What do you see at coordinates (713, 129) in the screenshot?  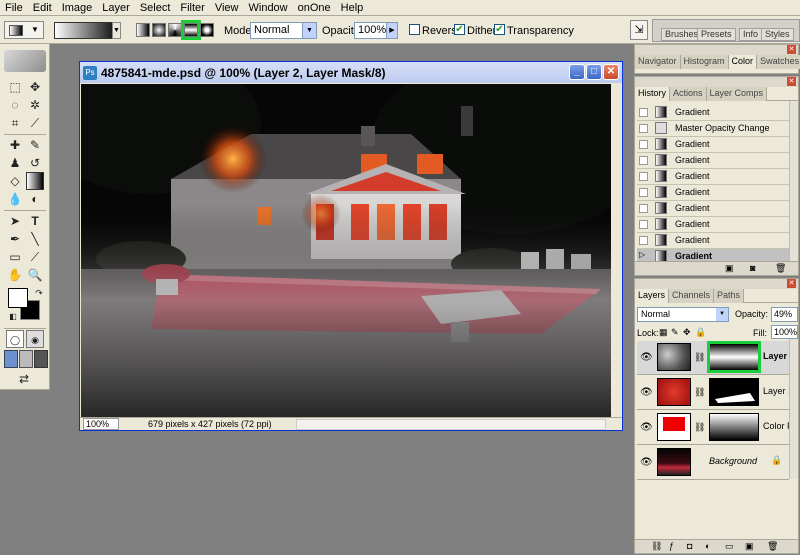 I see `history-item: Master Opacity Change` at bounding box center [713, 129].